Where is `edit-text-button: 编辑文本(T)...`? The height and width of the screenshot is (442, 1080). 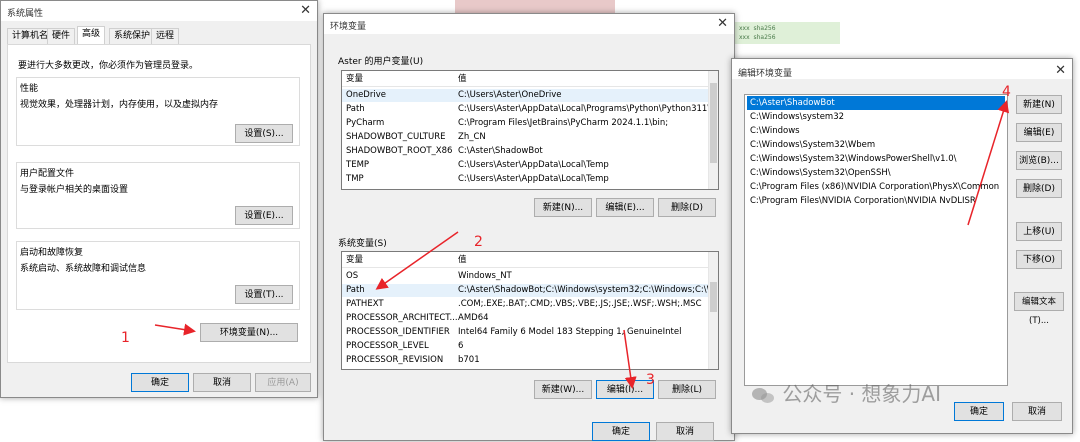 edit-text-button: 编辑文本(T)... is located at coordinates (1039, 309).